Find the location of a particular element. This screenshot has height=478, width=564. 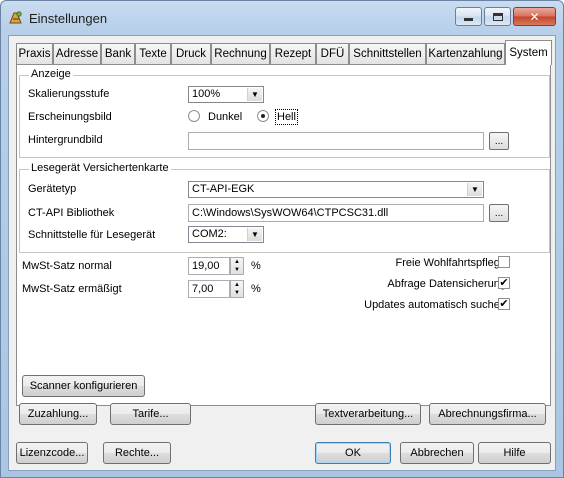

radio-hell is located at coordinates (263, 116).